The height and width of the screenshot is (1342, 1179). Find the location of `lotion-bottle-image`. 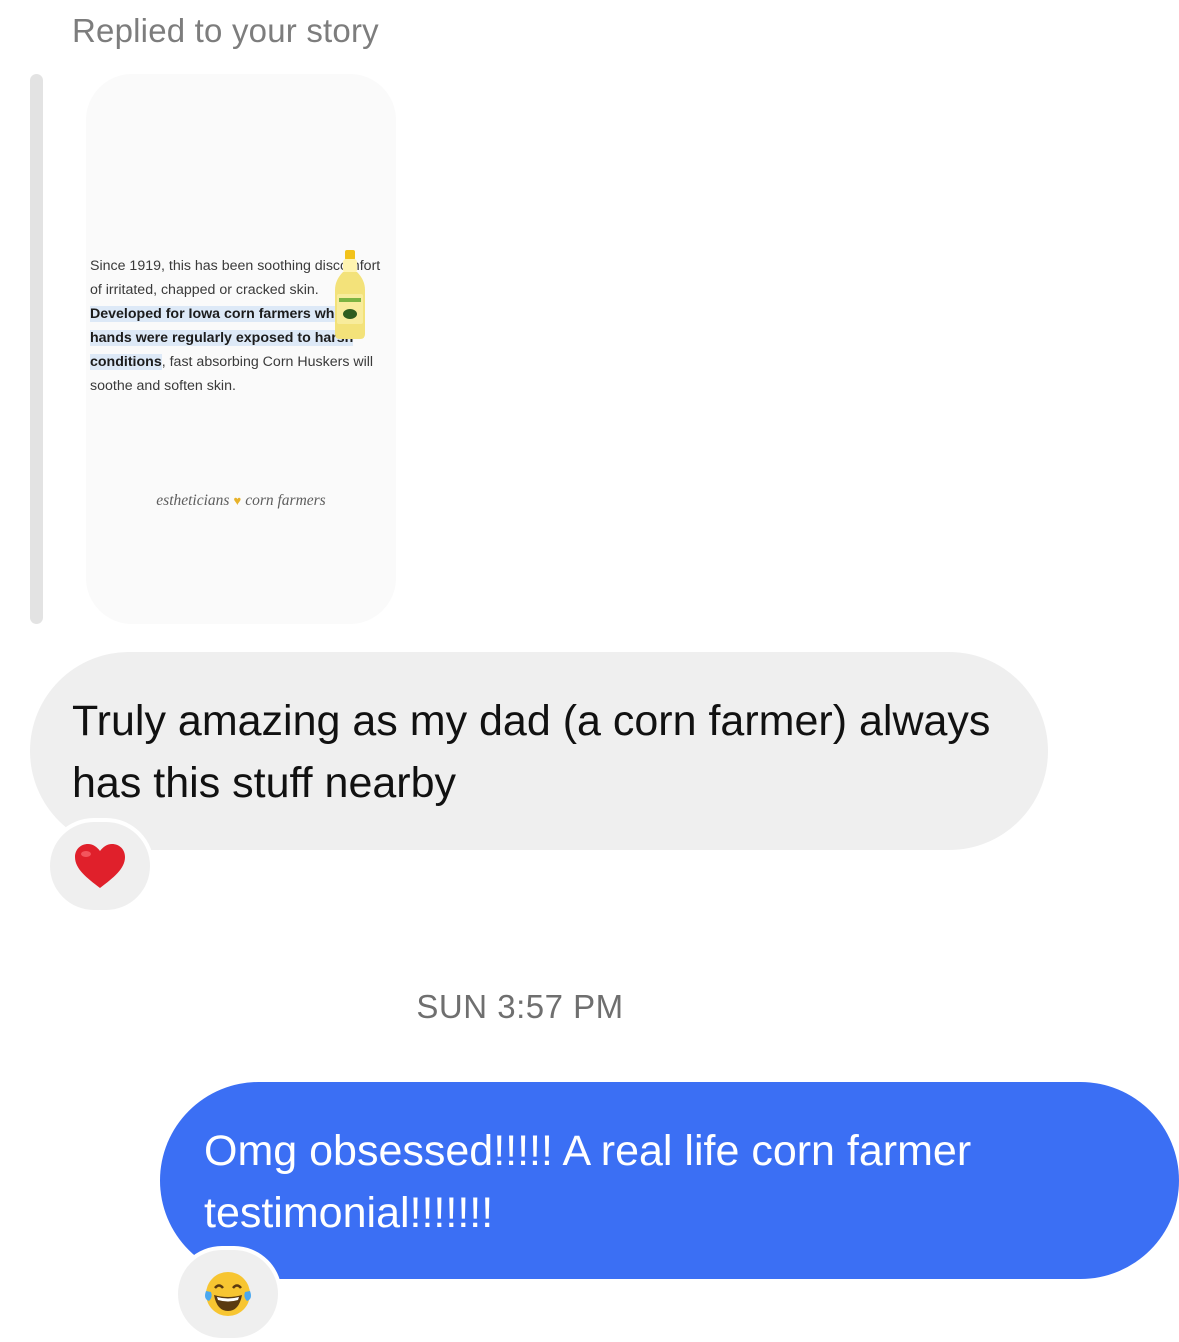

lotion-bottle-image is located at coordinates (350, 294).